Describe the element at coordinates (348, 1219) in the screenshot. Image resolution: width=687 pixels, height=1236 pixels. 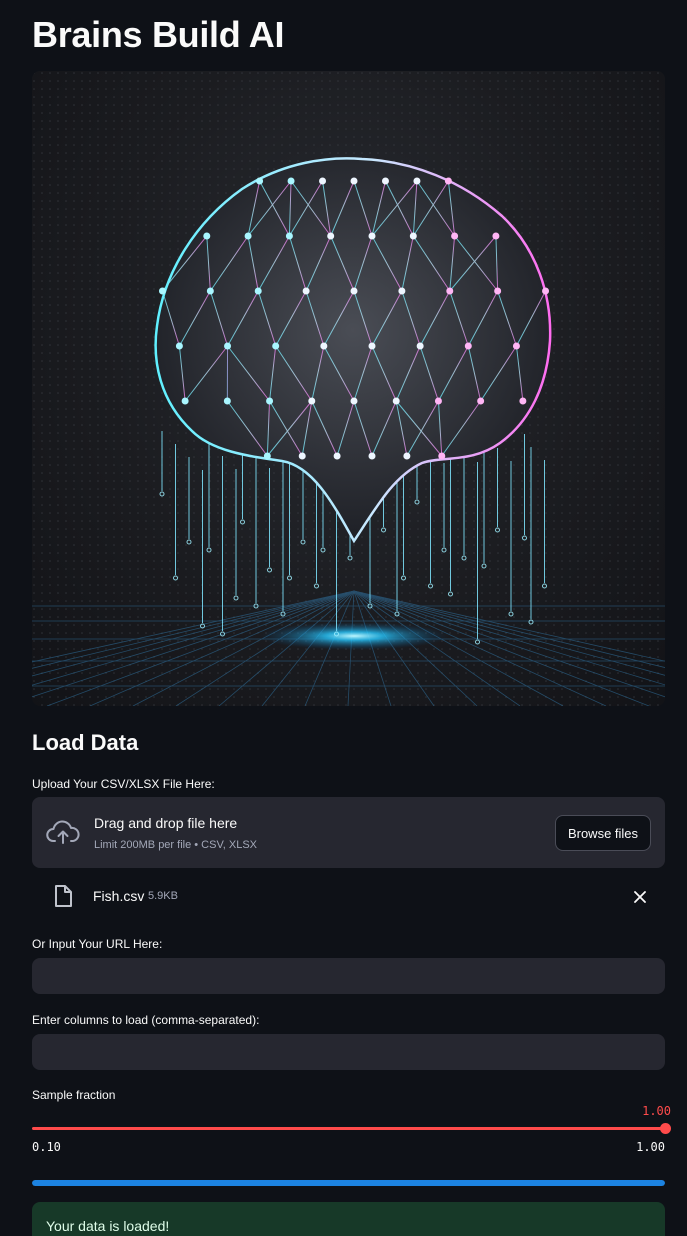
I see `success-alert: Your data is loaded!` at that location.